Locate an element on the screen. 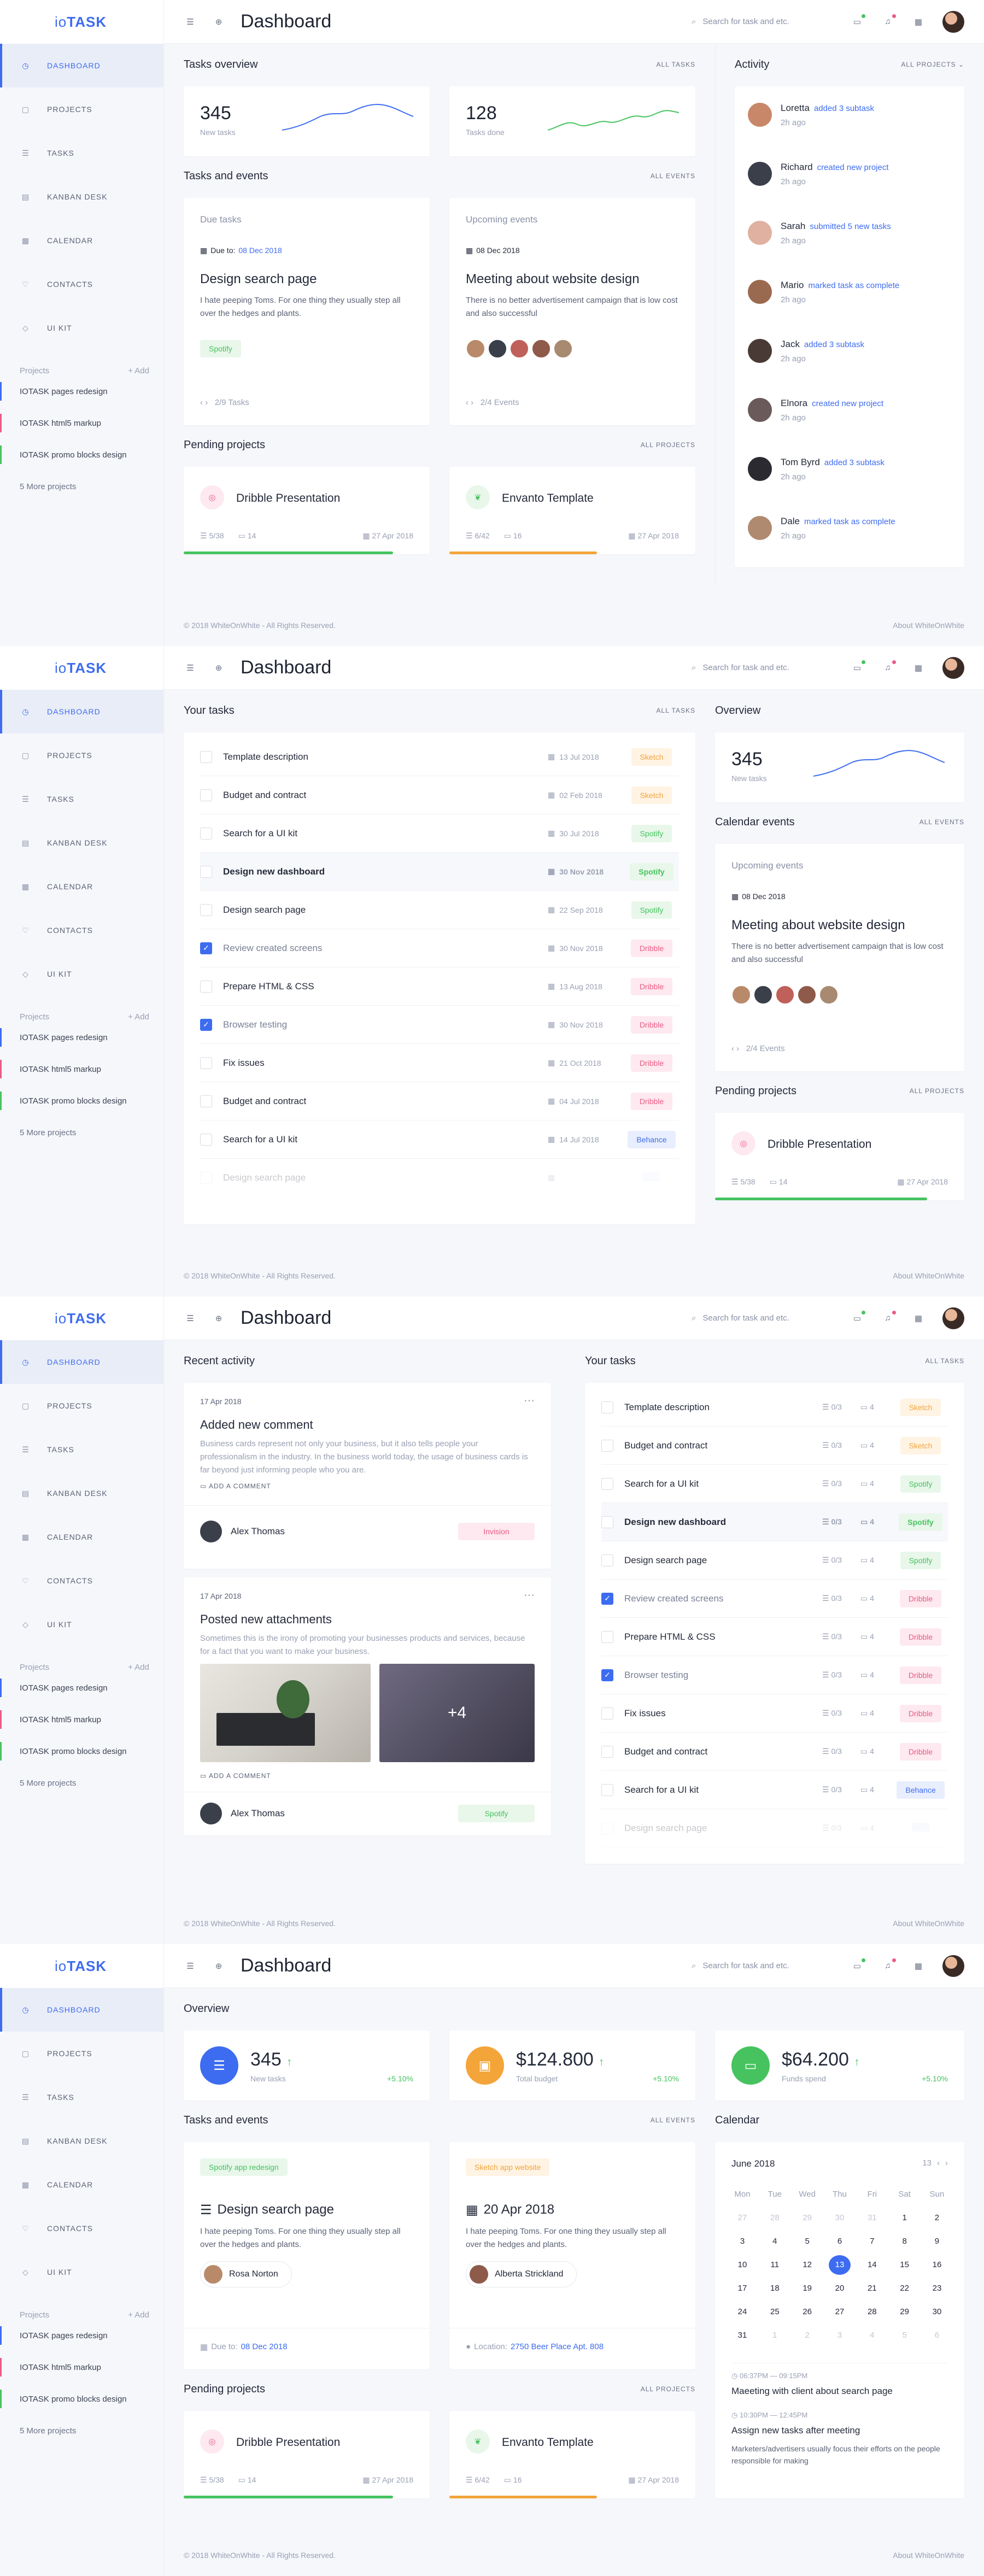 This screenshot has width=984, height=2576. calendar-day: 2 is located at coordinates (807, 2335).